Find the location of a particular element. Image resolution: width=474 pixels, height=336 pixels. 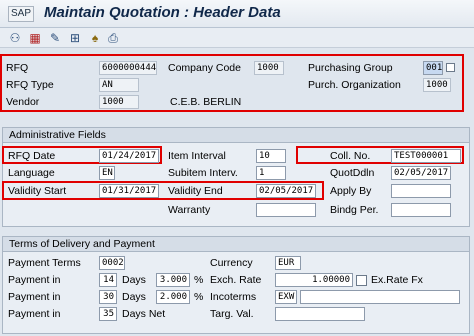

subitem-interval-field: 1 is located at coordinates (271, 173).